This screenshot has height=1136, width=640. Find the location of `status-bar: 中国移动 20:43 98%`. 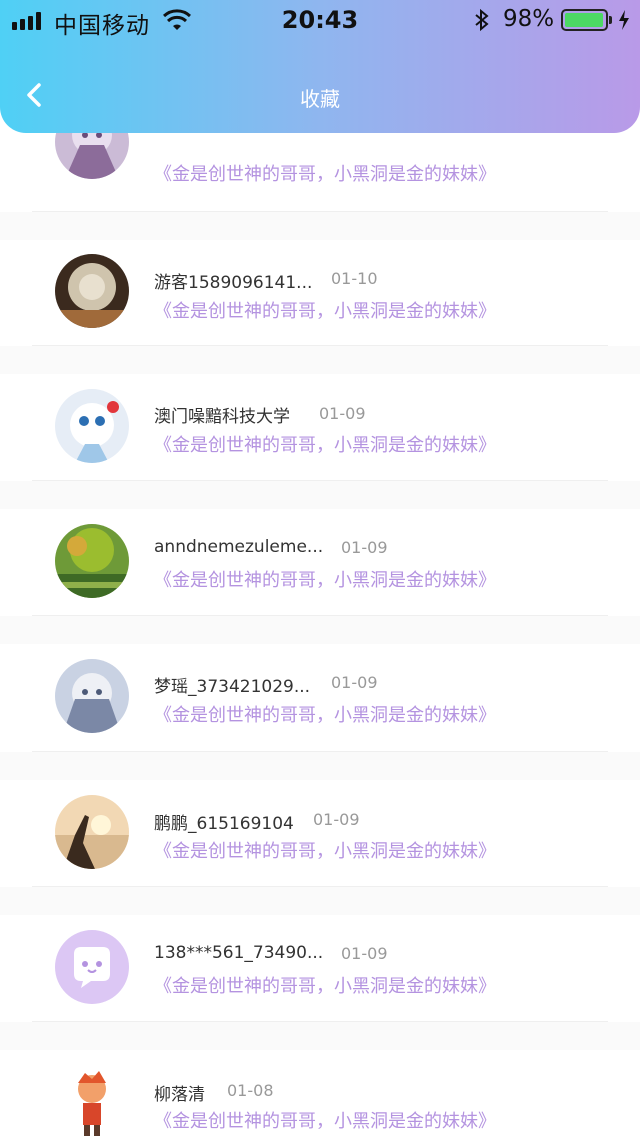

status-bar: 中国移动 20:43 98% is located at coordinates (320, 20).